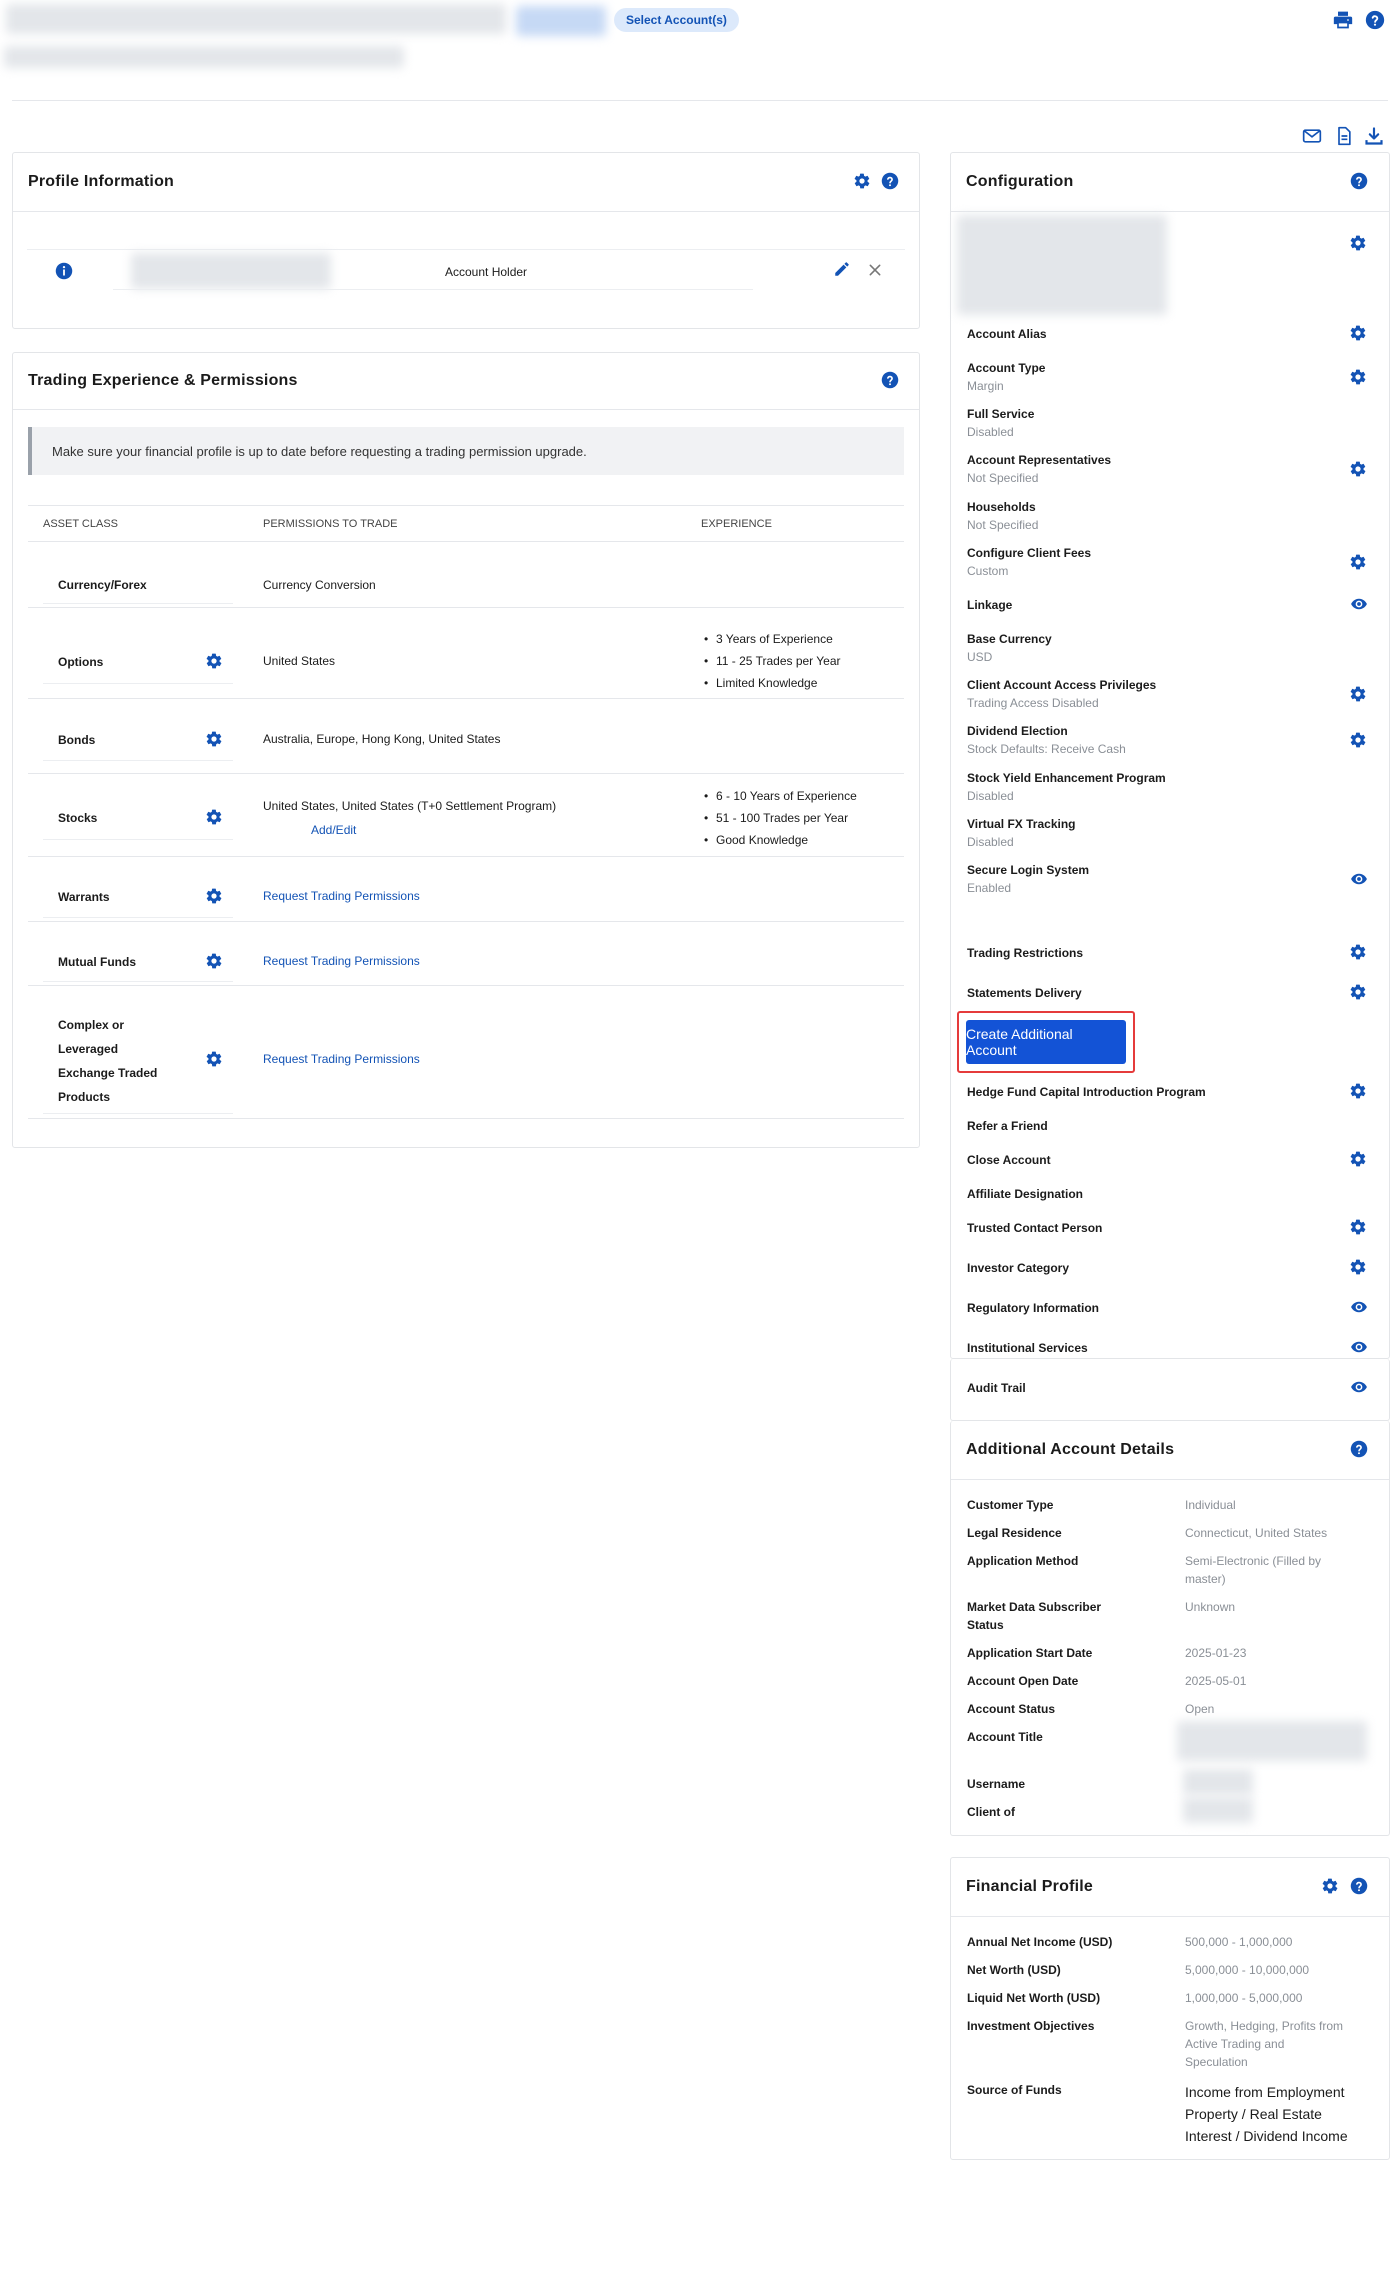 The image size is (1400, 2282). Describe the element at coordinates (138, 917) in the screenshot. I see `cell-divider` at that location.